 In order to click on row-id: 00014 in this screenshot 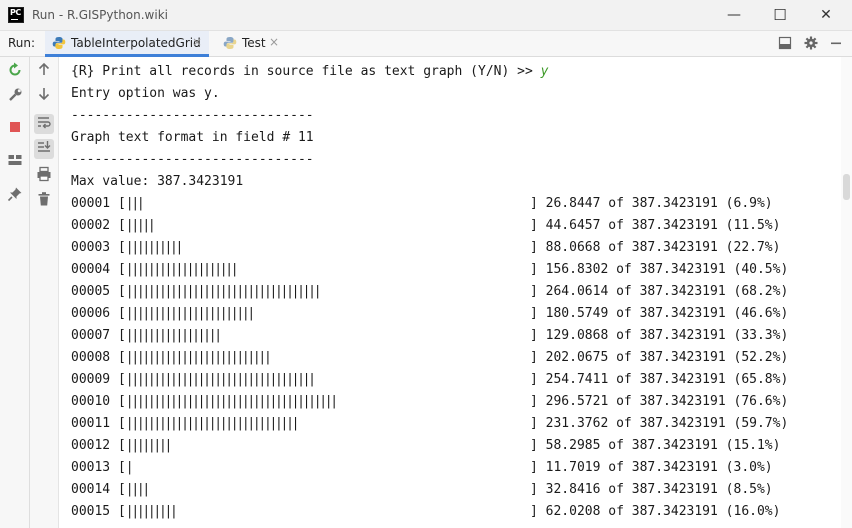, I will do `click(91, 489)`.